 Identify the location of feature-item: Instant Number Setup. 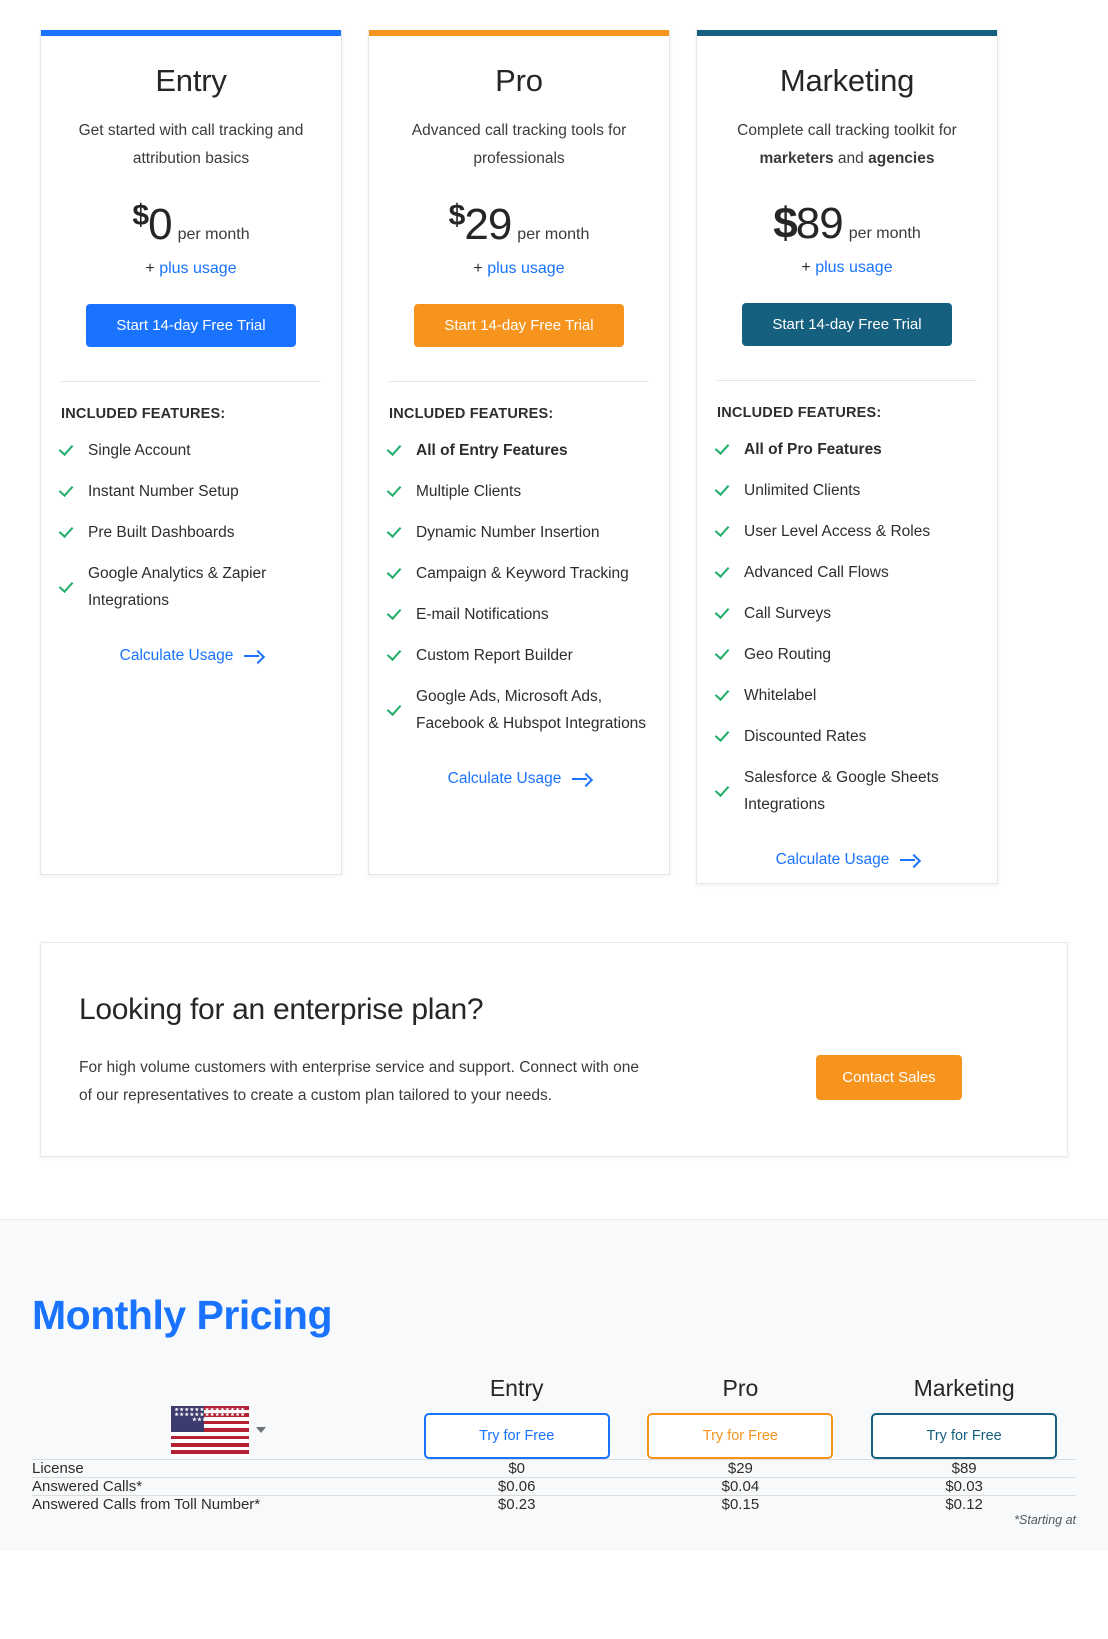
(191, 491).